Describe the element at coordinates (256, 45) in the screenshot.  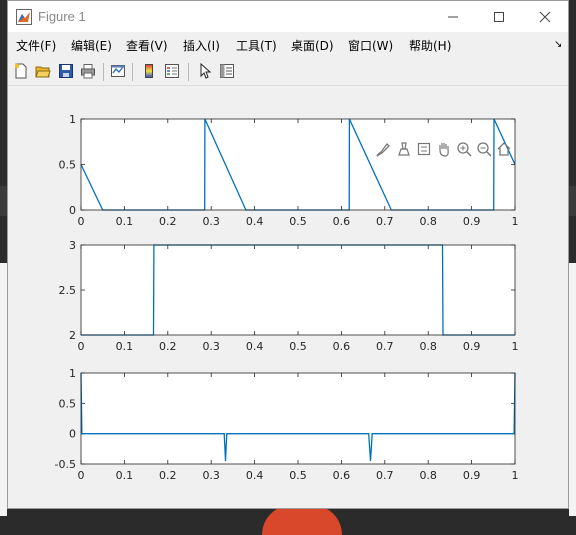
I see `menu-tools: 工具(T)` at that location.